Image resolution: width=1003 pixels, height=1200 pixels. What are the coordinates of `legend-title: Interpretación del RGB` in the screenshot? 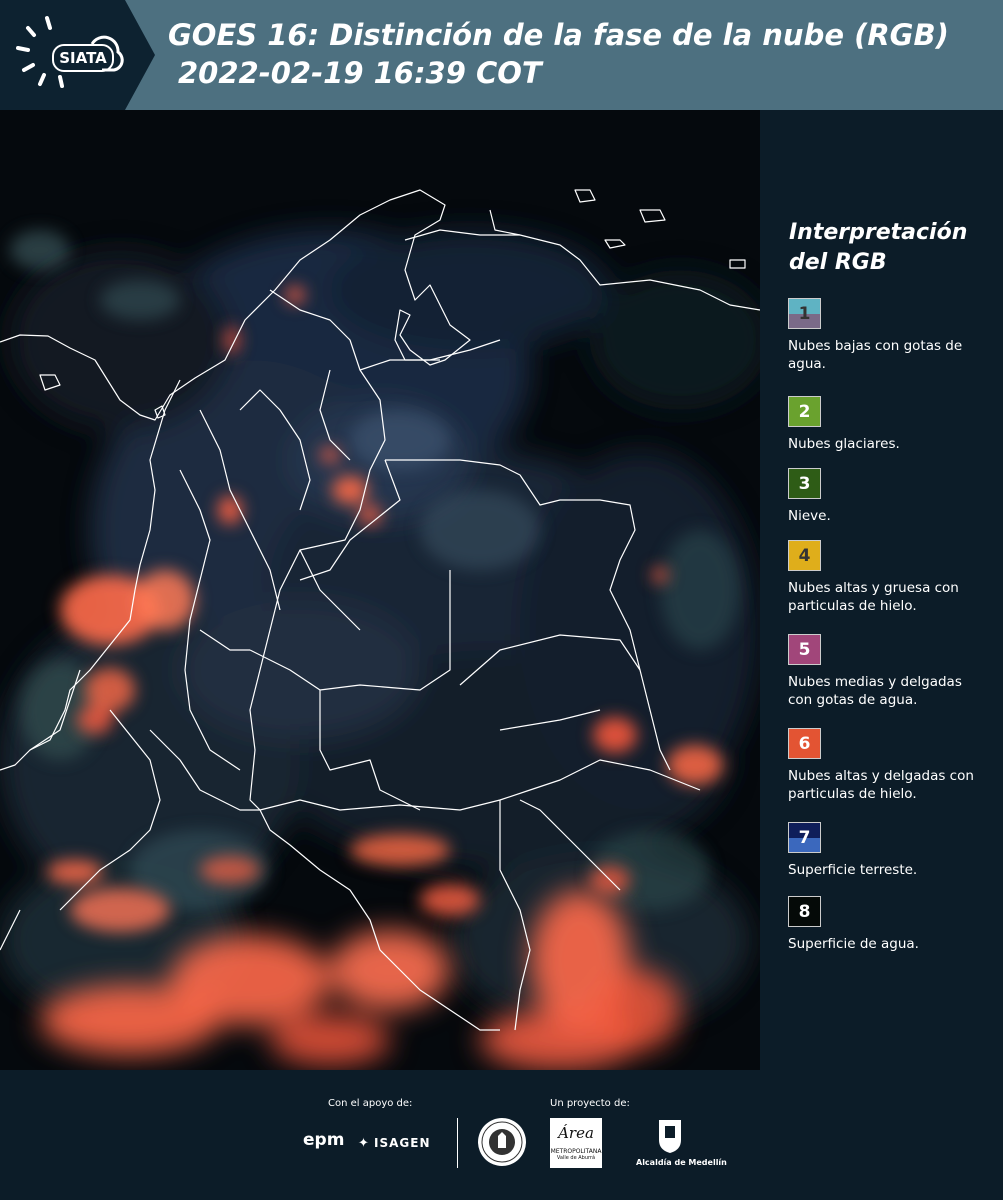 It's located at (878, 247).